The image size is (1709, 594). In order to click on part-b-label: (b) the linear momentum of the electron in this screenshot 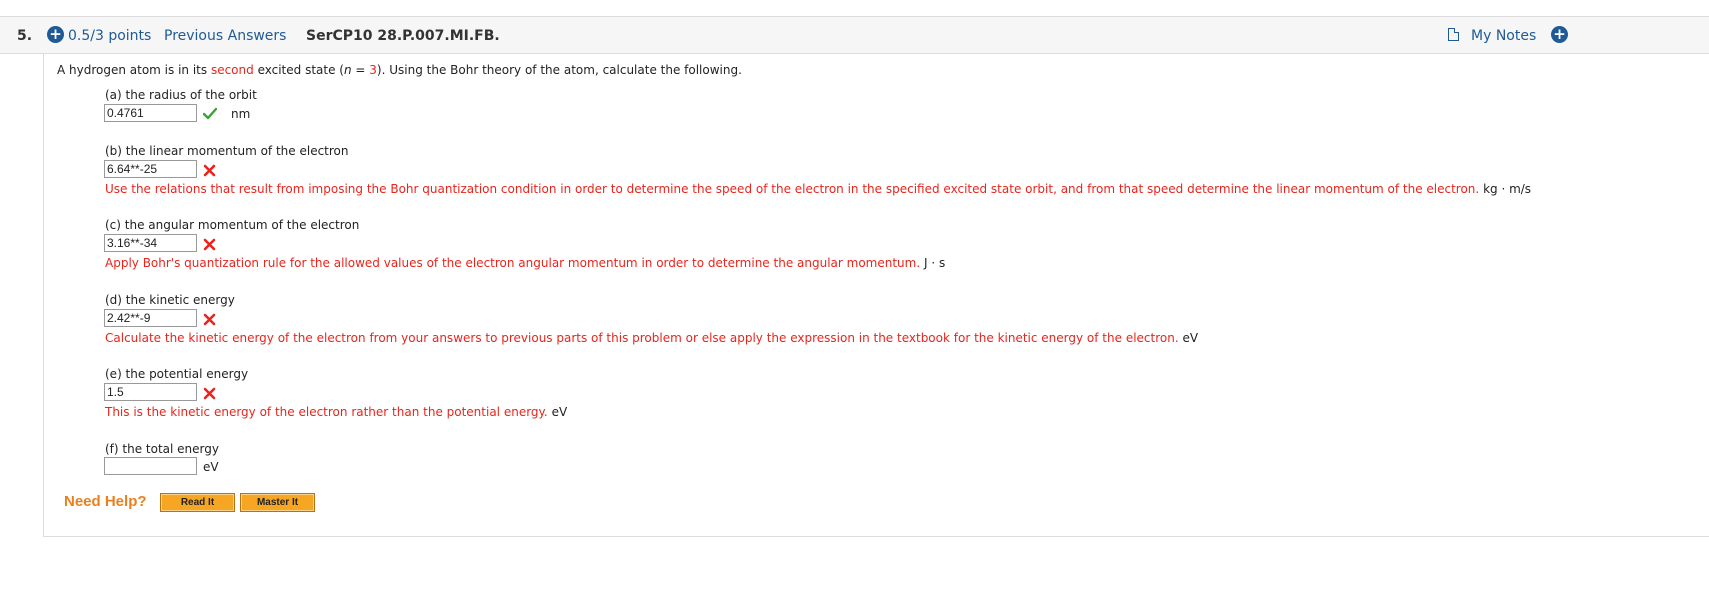, I will do `click(227, 151)`.